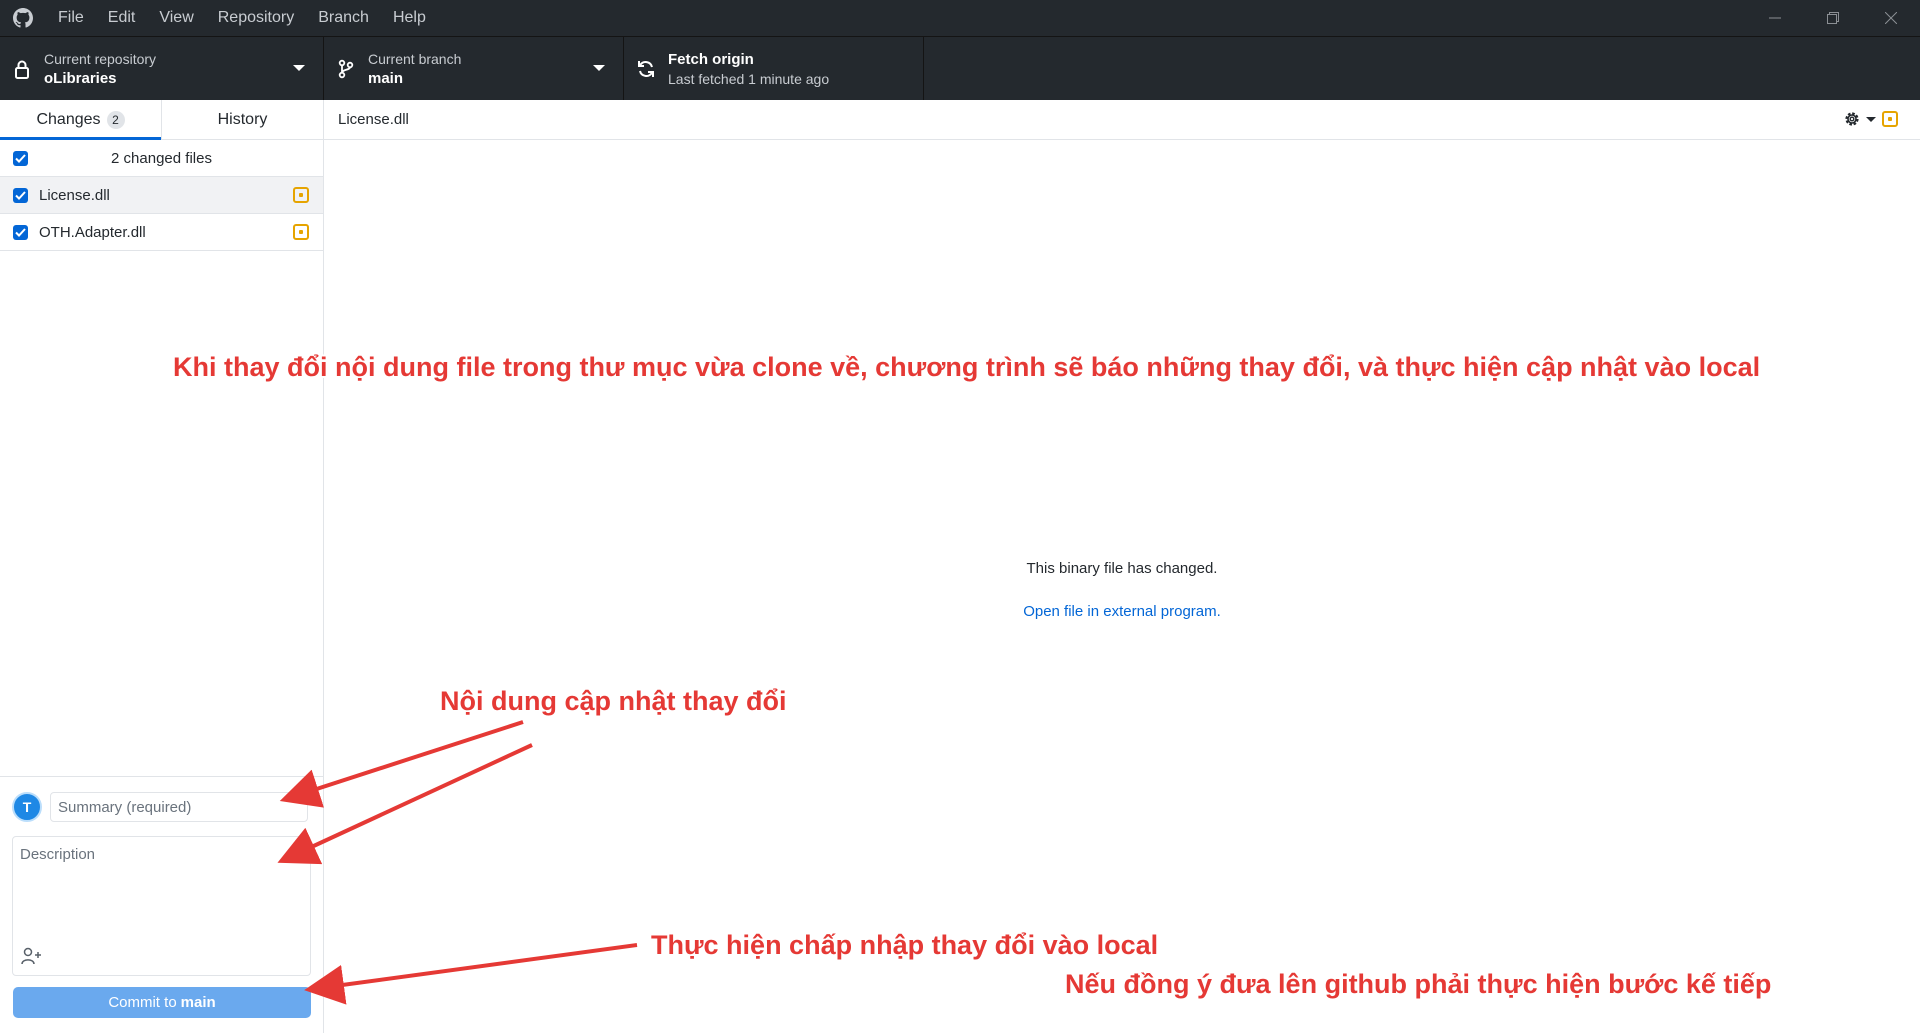  Describe the element at coordinates (749, 78) in the screenshot. I see `last-fetched-text: Last fetched 1 minute ago` at that location.